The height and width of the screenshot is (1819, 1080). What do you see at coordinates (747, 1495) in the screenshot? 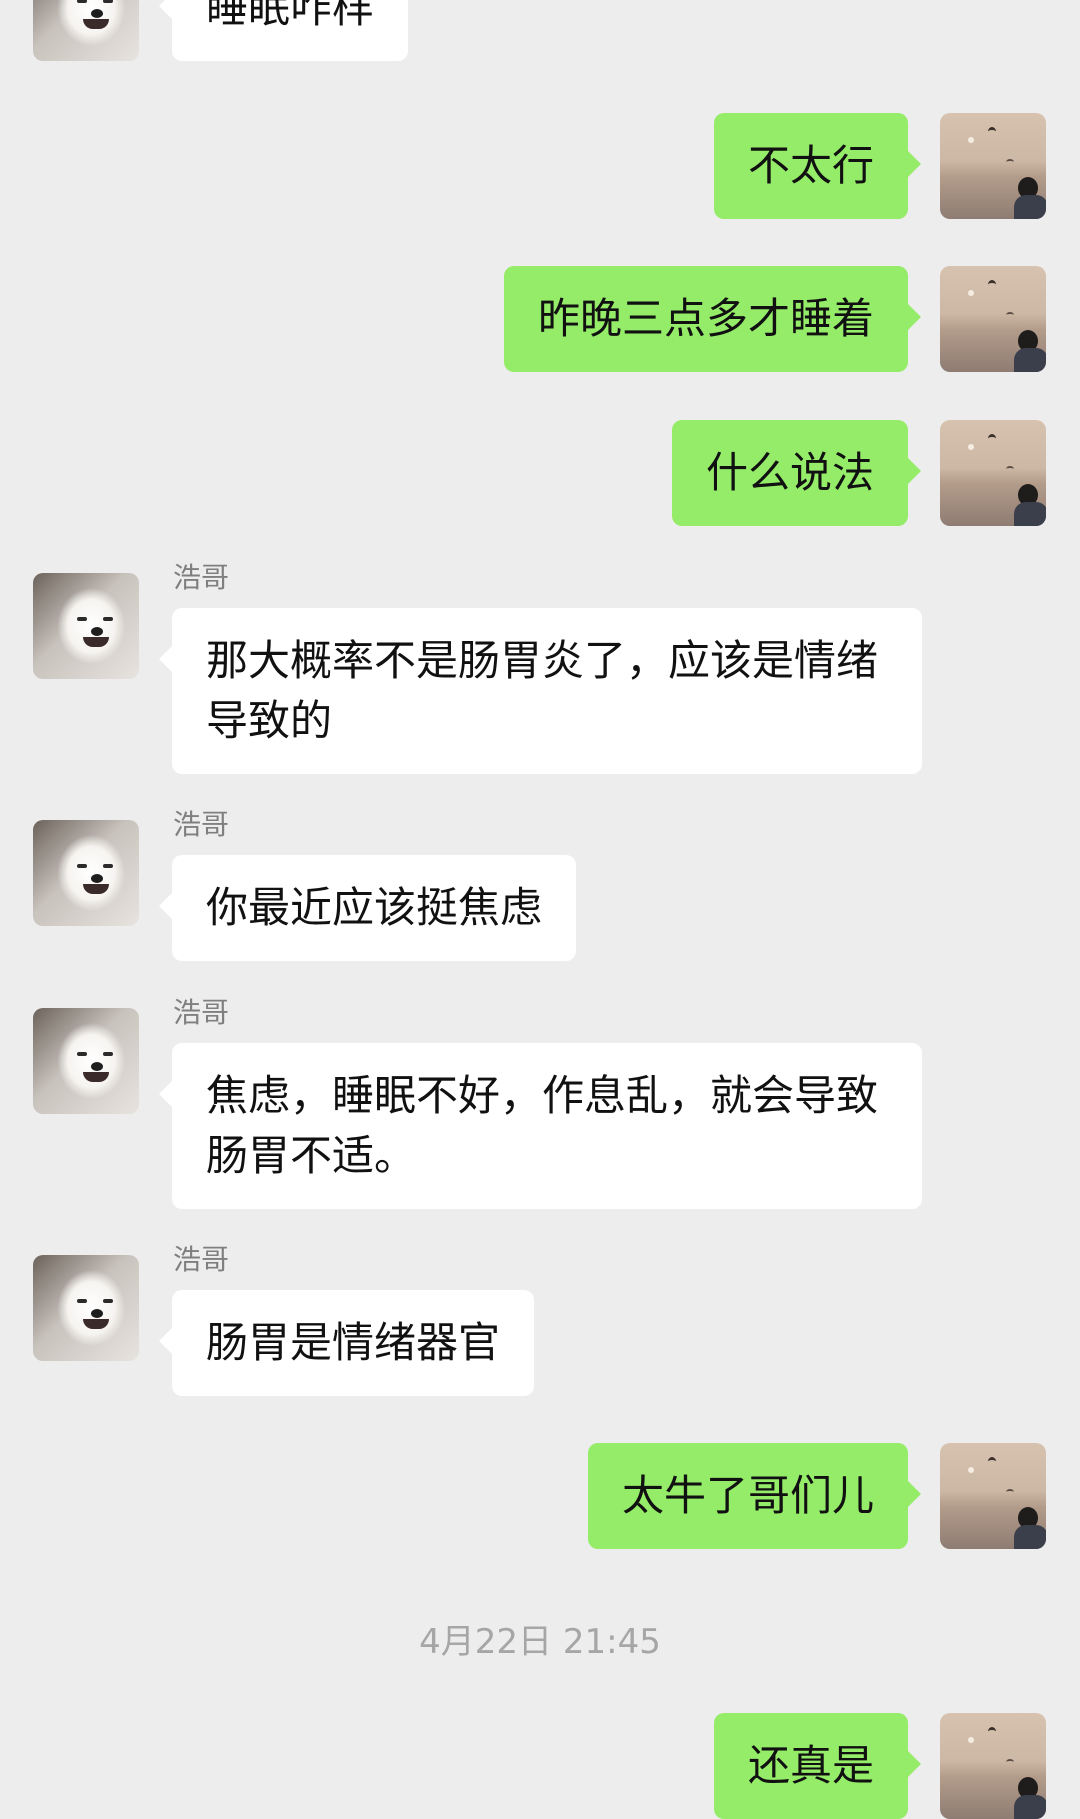
I see `message-text: 太牛了哥们儿` at bounding box center [747, 1495].